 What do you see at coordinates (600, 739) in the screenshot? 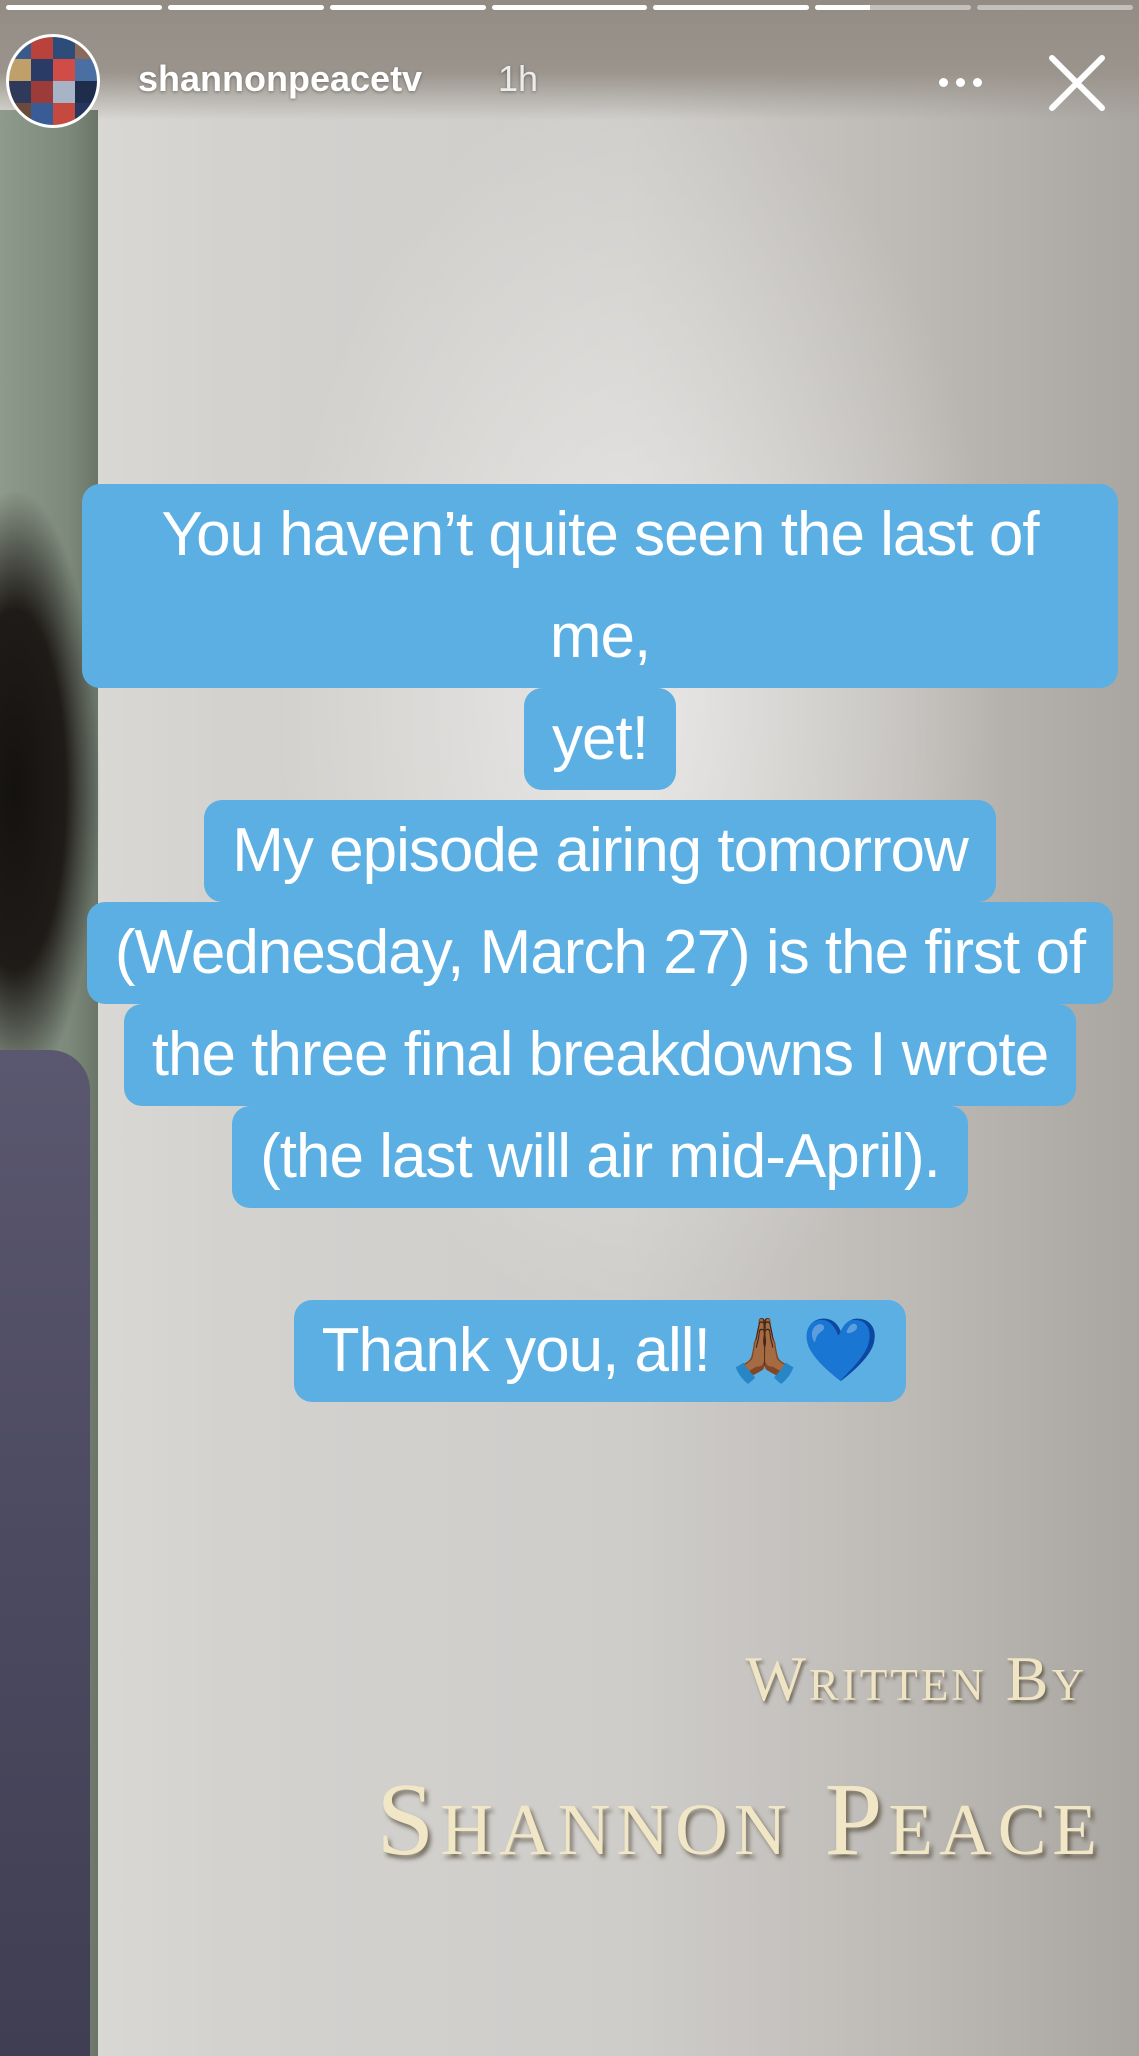
I see `caption-line: yet!` at bounding box center [600, 739].